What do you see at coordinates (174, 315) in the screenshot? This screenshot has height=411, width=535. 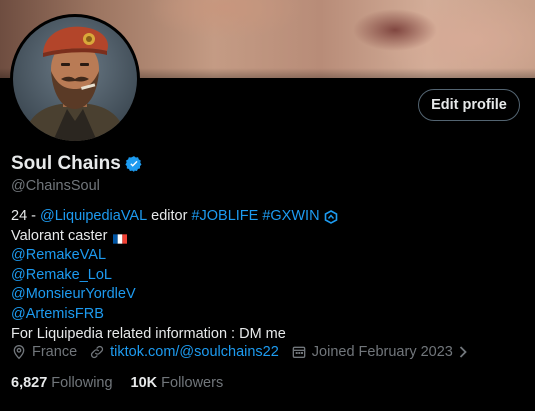 I see `bio-line: @ArtemisFRB` at bounding box center [174, 315].